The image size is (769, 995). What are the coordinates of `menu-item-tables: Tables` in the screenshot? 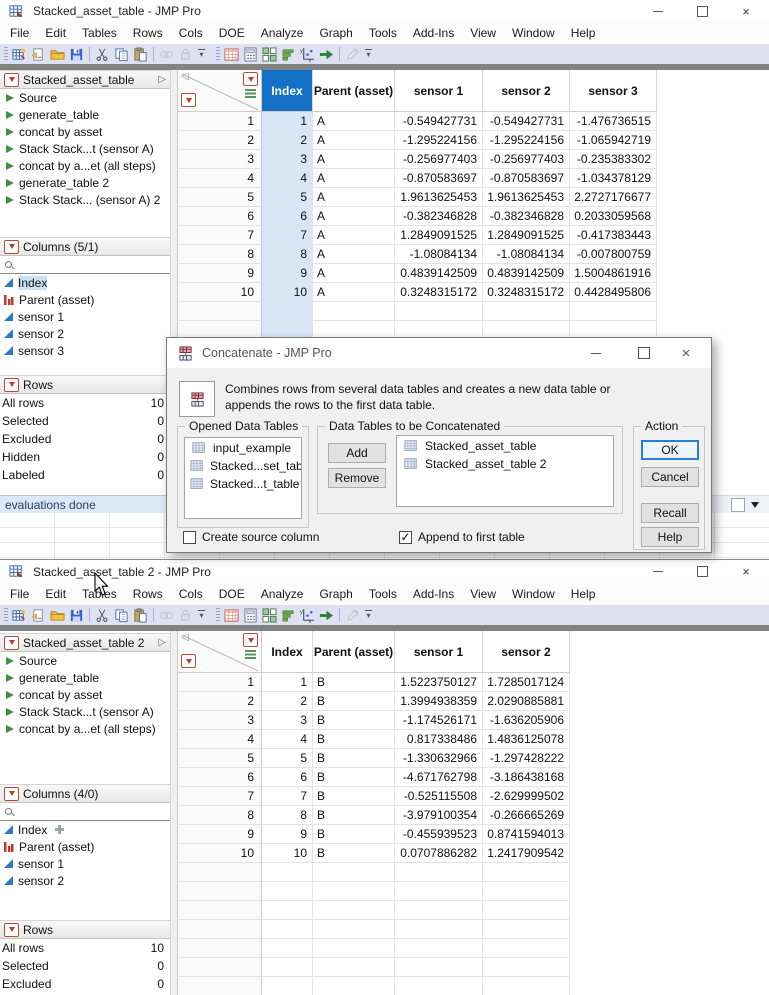 It's located at (99, 33).